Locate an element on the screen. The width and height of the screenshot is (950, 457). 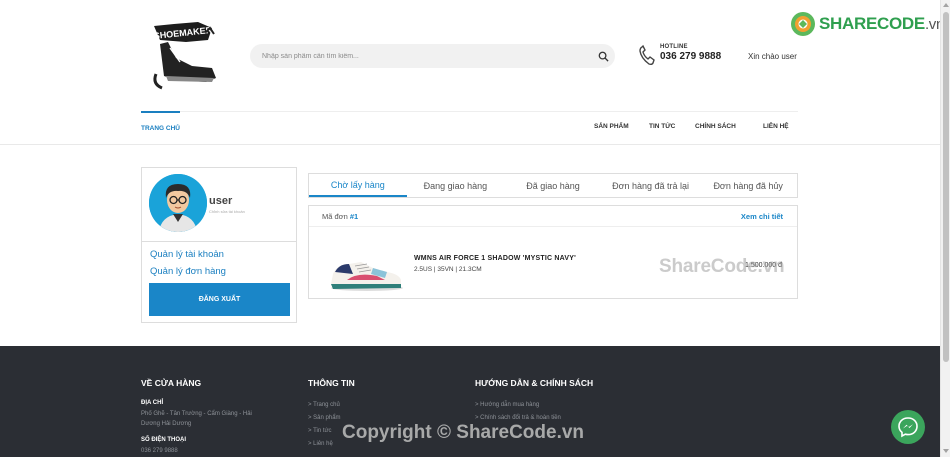
footer-address-label: ĐỊA CHỈ is located at coordinates (152, 403).